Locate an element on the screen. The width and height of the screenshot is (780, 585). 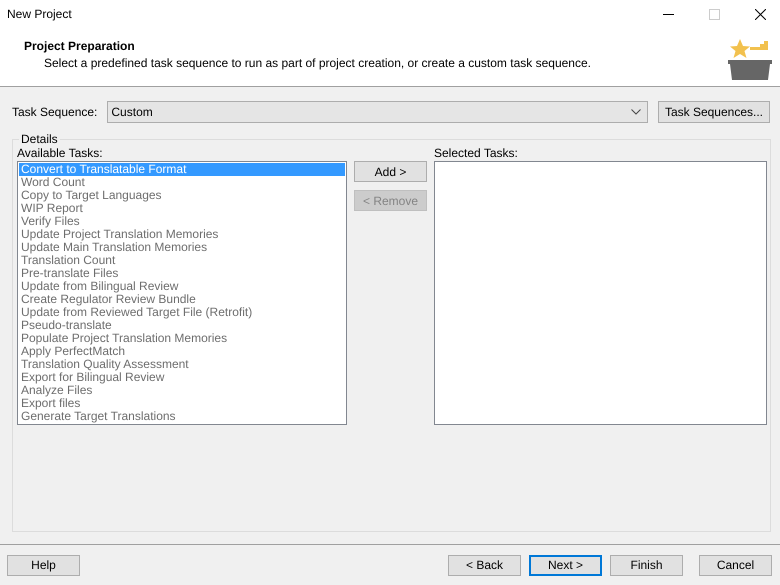
task-item: Translation Count is located at coordinates (182, 260).